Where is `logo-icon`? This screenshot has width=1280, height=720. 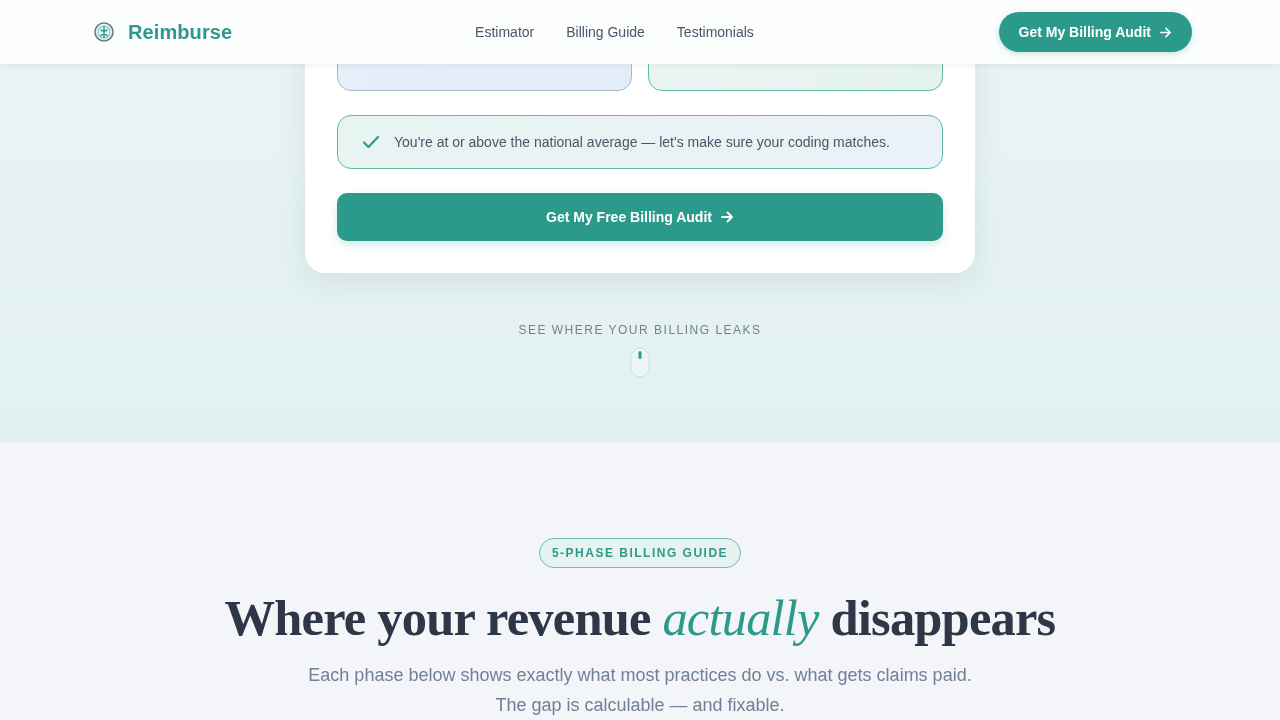
logo-icon is located at coordinates (104, 32).